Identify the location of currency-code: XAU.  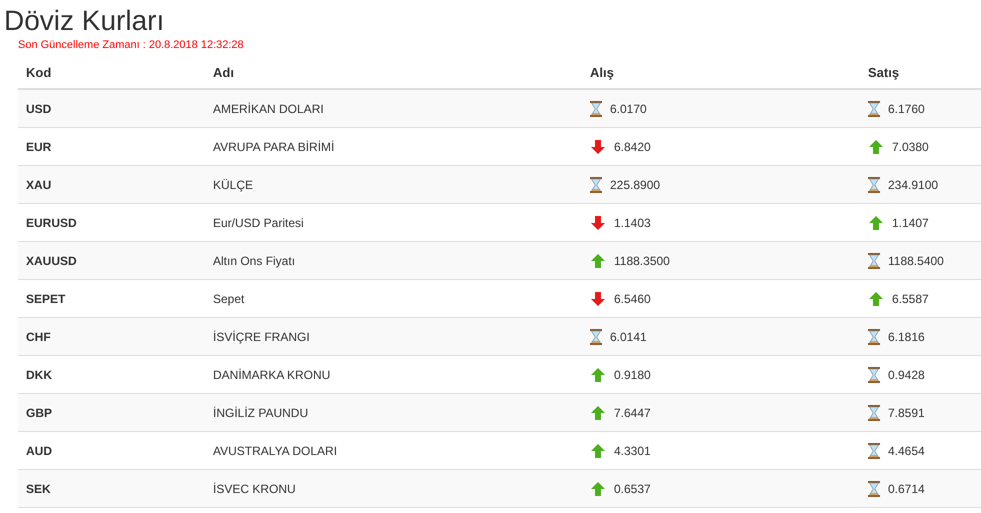
(39, 185).